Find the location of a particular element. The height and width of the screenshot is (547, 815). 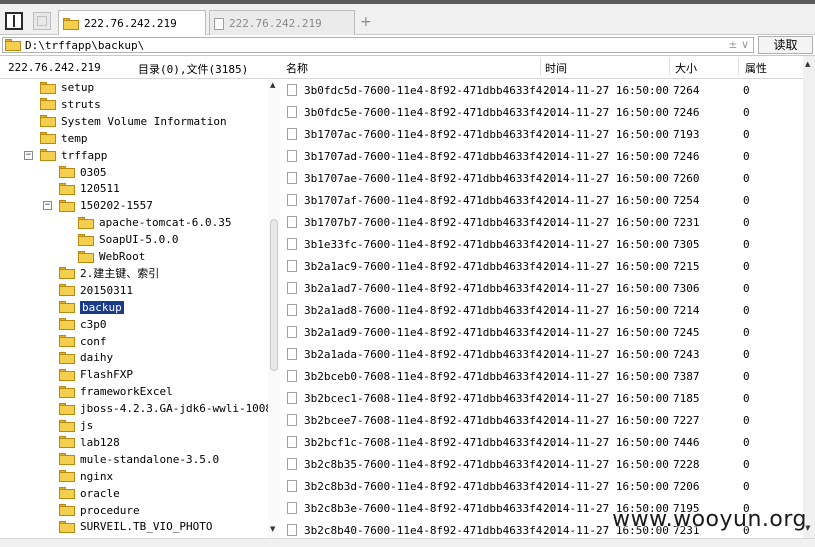

host-label: 222.76.242.219 is located at coordinates (54, 67).